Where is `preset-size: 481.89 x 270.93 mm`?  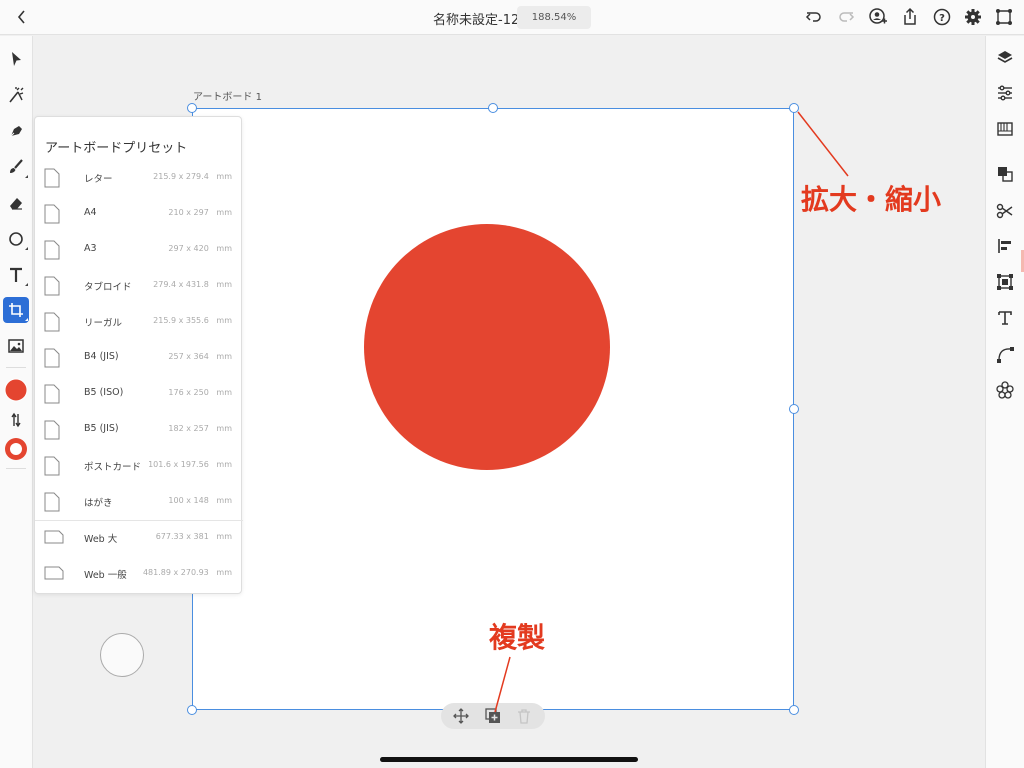 preset-size: 481.89 x 270.93 mm is located at coordinates (187, 572).